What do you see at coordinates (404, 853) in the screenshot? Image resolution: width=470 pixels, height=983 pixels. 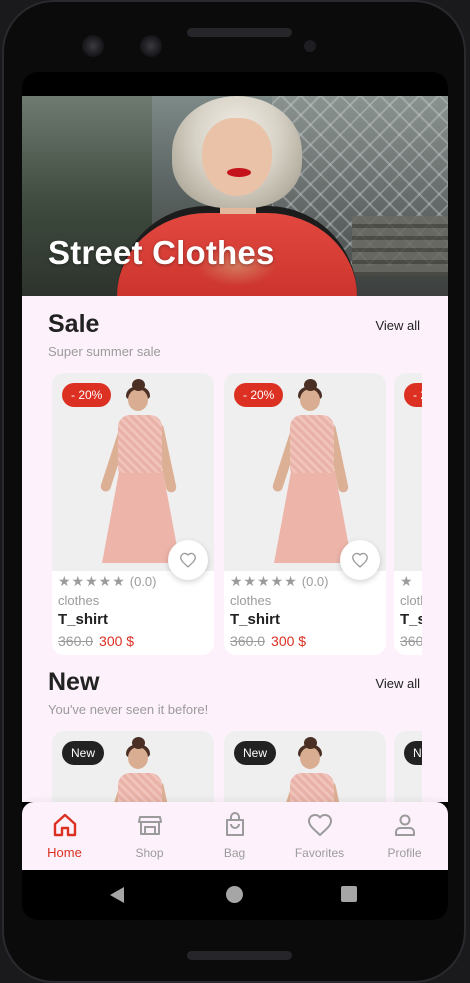 I see `nav-label-profile: Profile` at bounding box center [404, 853].